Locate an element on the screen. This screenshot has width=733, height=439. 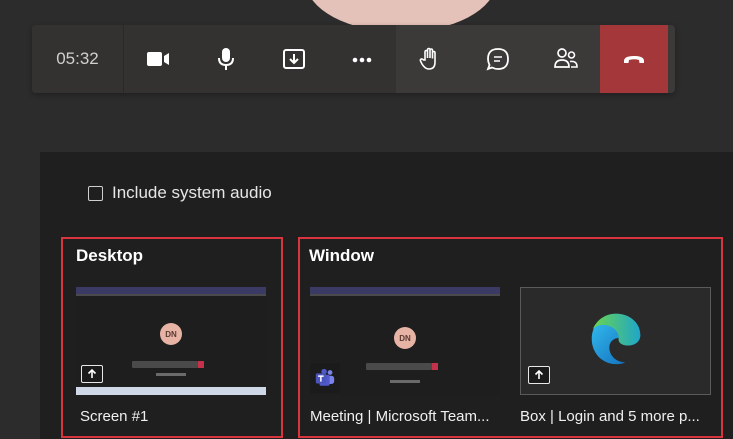
meeting-toolbar: 05:32 is located at coordinates (353, 59).